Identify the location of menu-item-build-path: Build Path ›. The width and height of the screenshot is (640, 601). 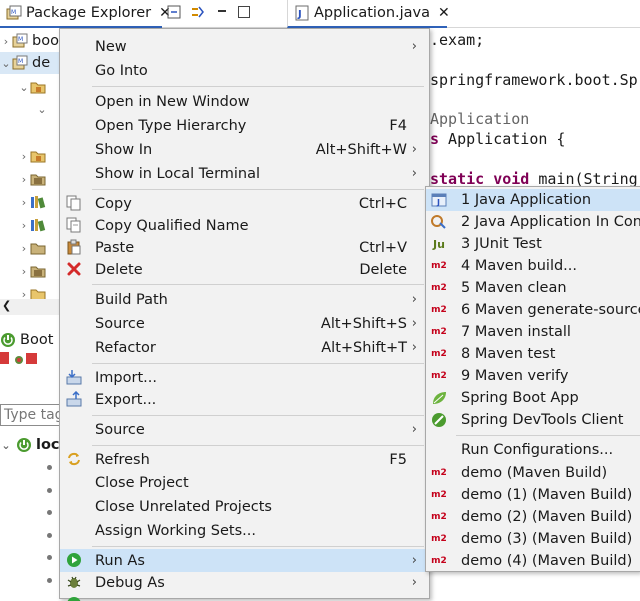
(244, 299).